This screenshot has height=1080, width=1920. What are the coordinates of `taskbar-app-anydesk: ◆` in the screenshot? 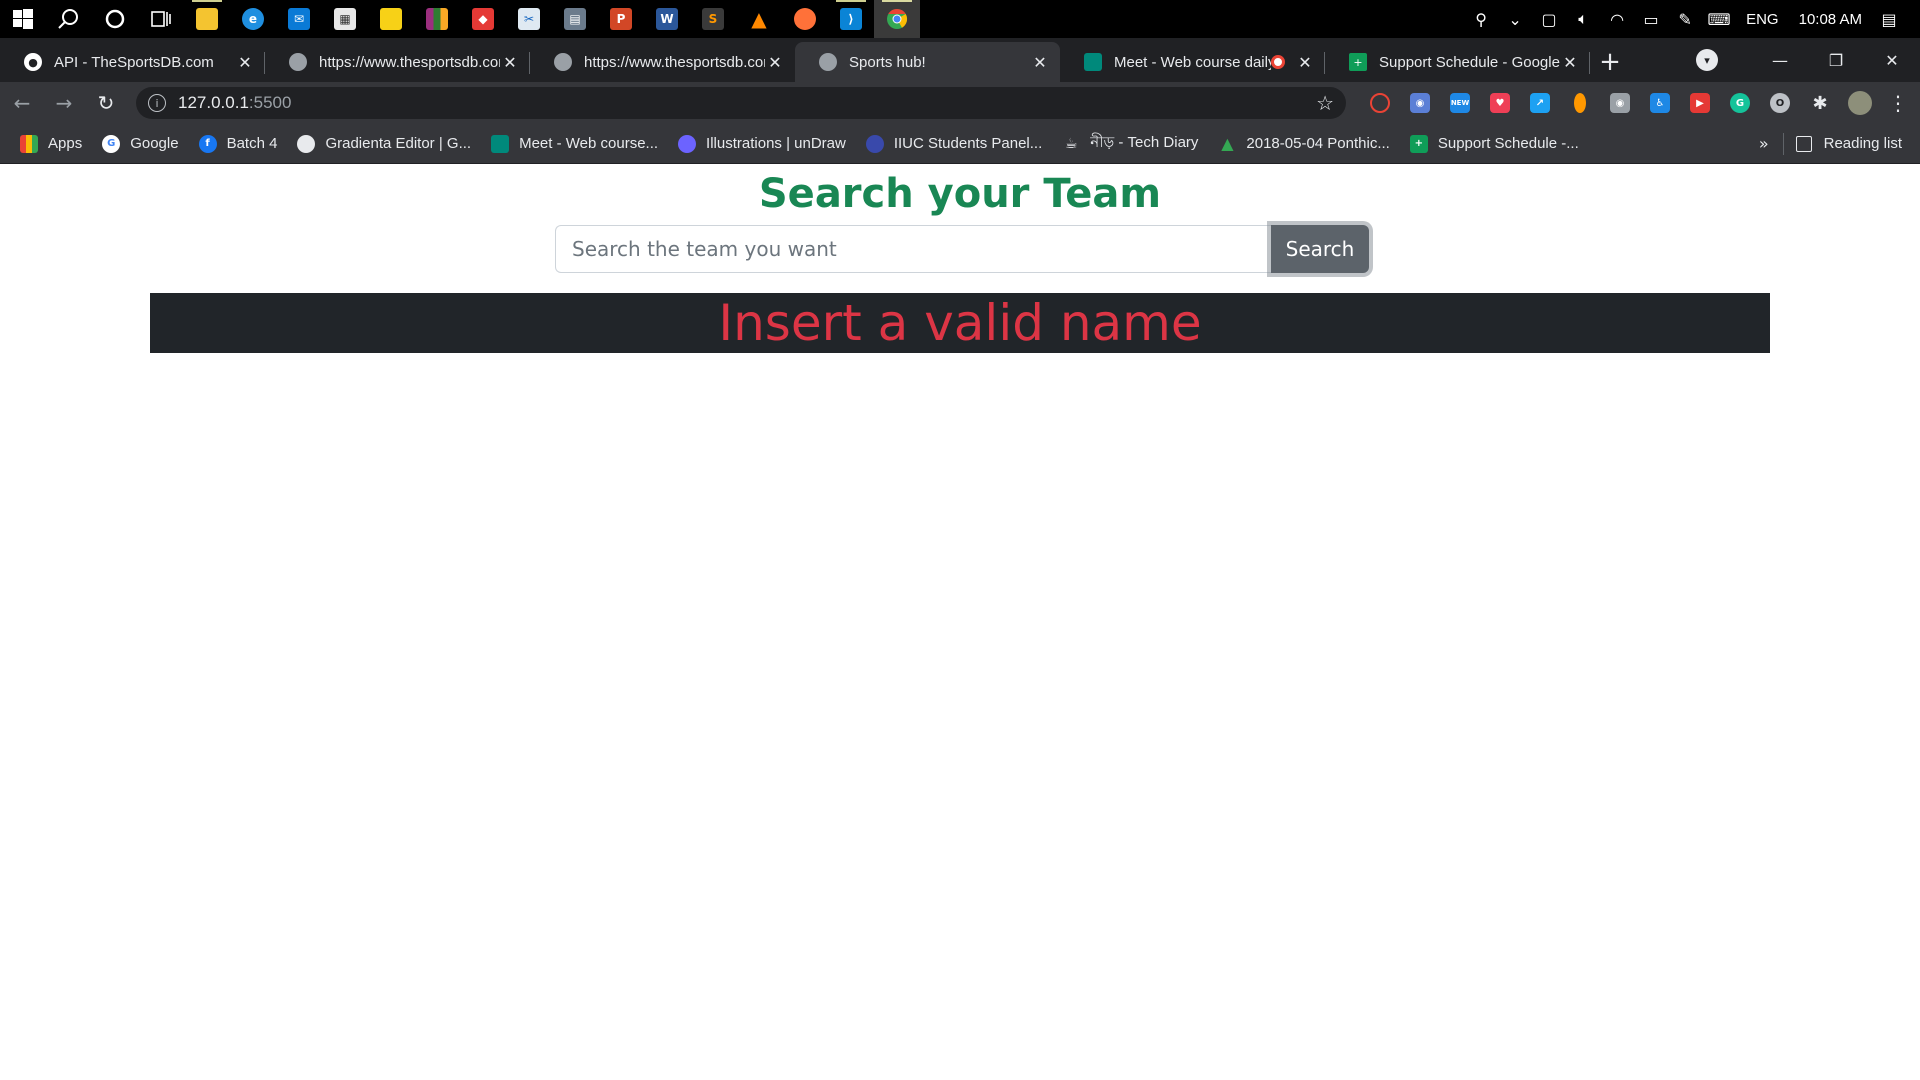 It's located at (483, 19).